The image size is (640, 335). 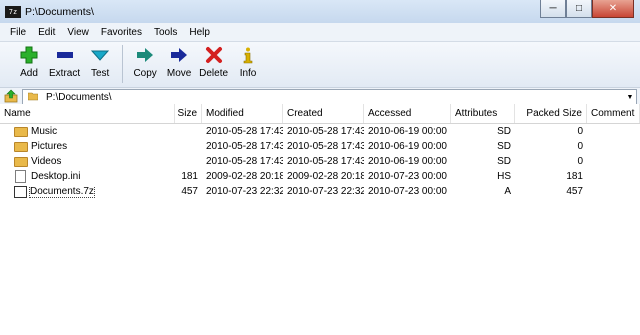 I want to click on copy-button: Copy, so click(x=145, y=62).